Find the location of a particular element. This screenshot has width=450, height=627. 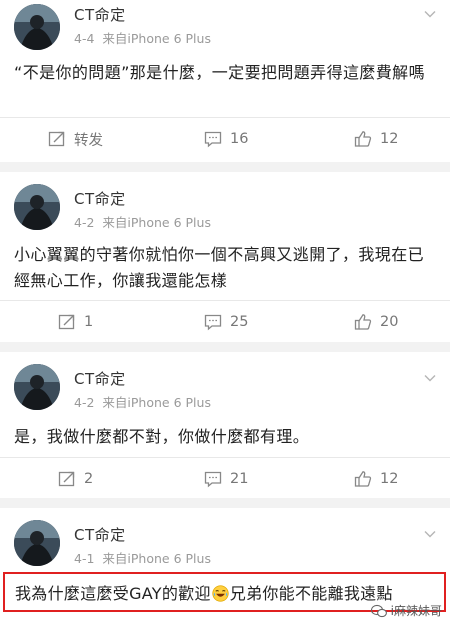

repost-button: 转发 is located at coordinates (75, 139).